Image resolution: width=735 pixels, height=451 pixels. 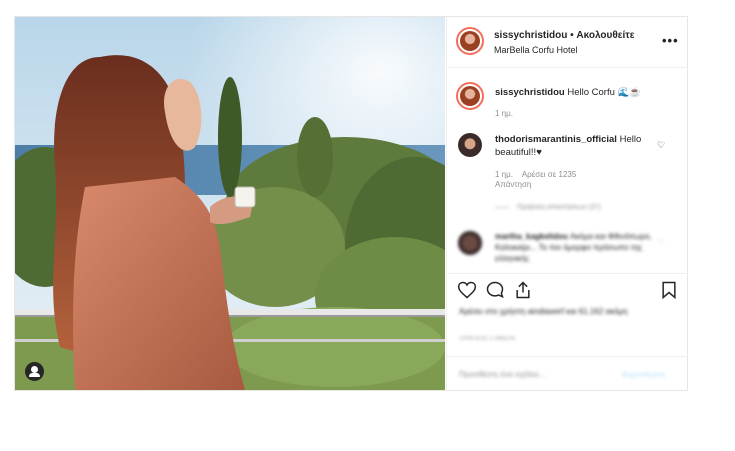 I want to click on comment-likes: Αρέσει σε 1235, so click(x=549, y=174).